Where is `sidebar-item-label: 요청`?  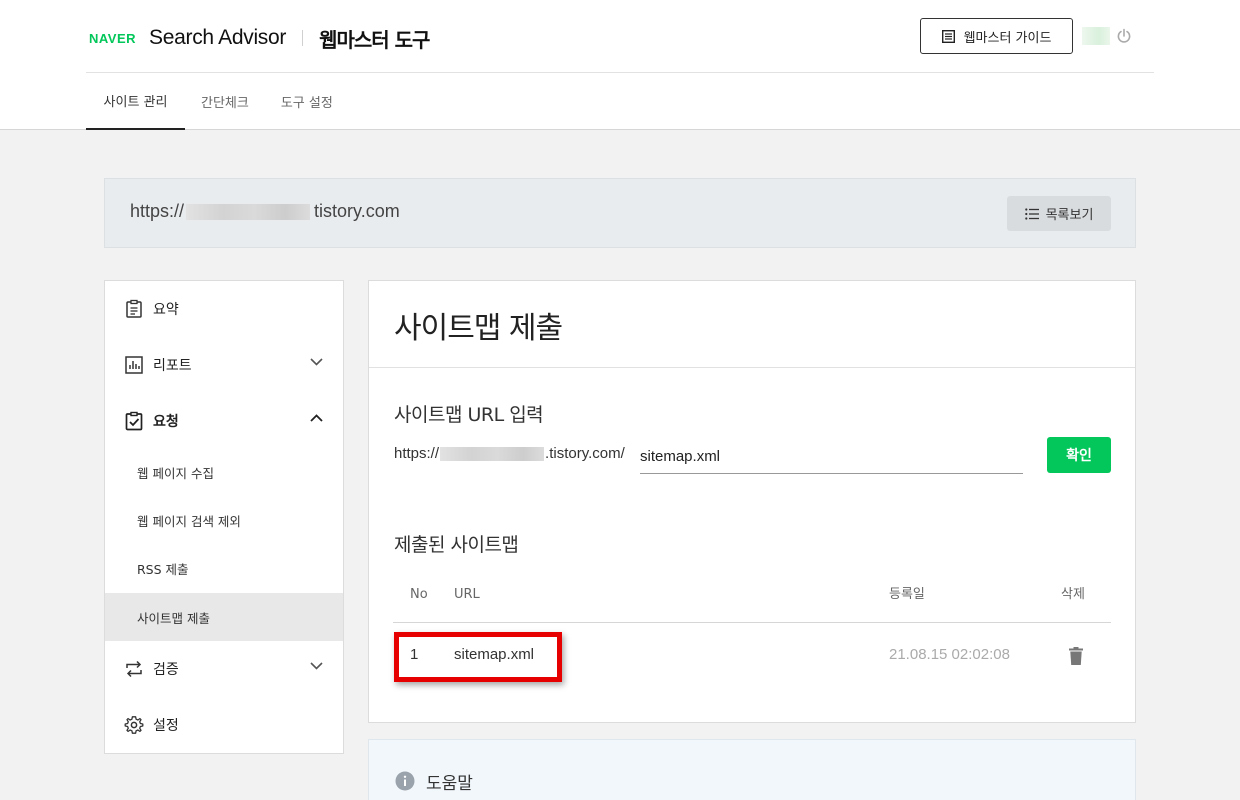 sidebar-item-label: 요청 is located at coordinates (166, 422).